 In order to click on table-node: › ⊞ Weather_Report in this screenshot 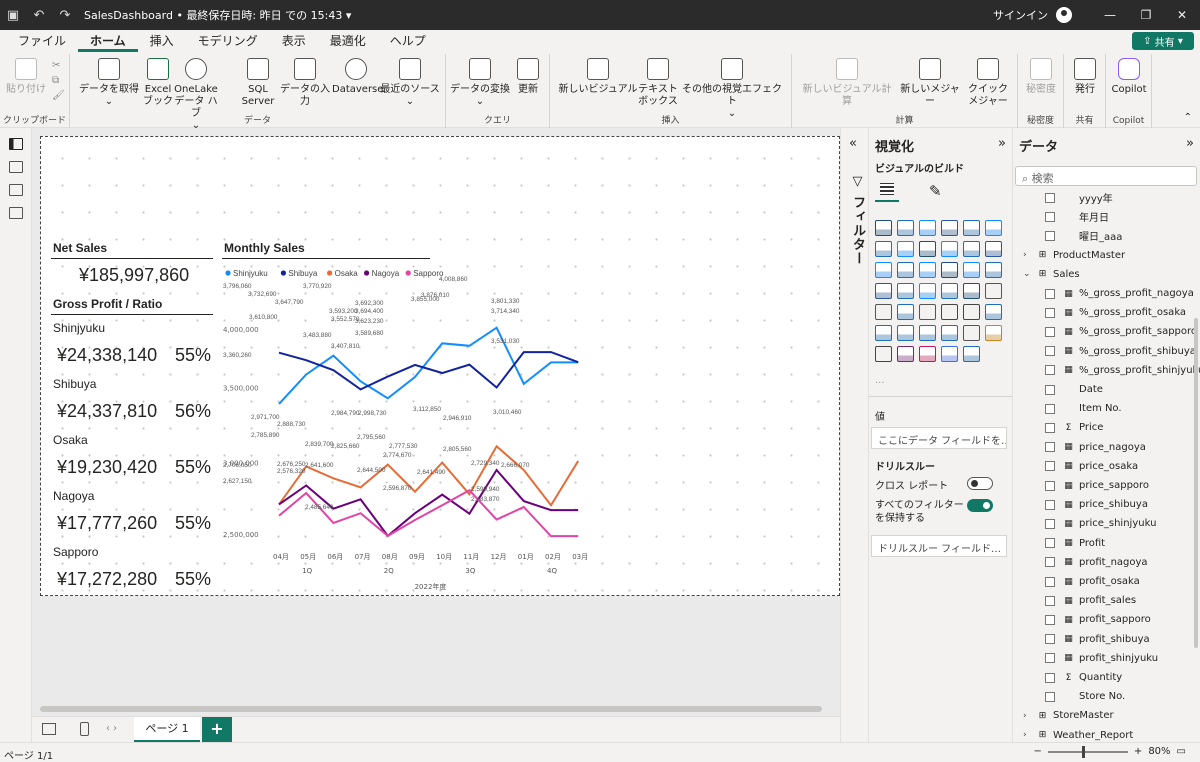, I will do `click(1078, 734)`.